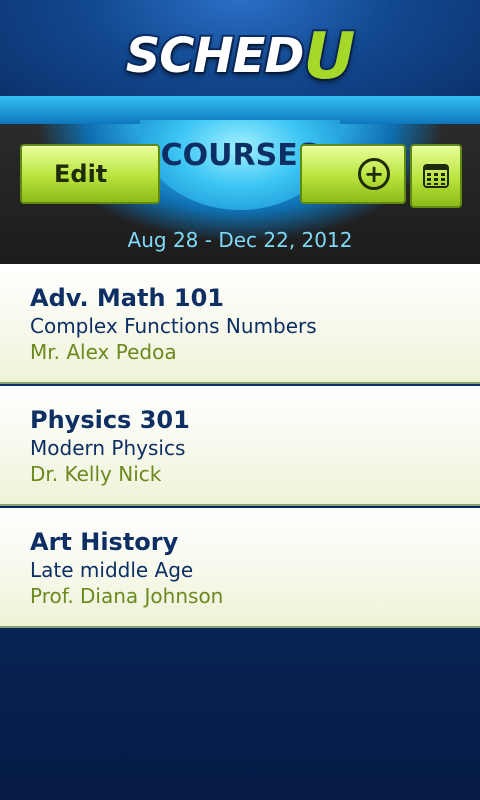  What do you see at coordinates (329, 57) in the screenshot?
I see `logo-accent: U` at bounding box center [329, 57].